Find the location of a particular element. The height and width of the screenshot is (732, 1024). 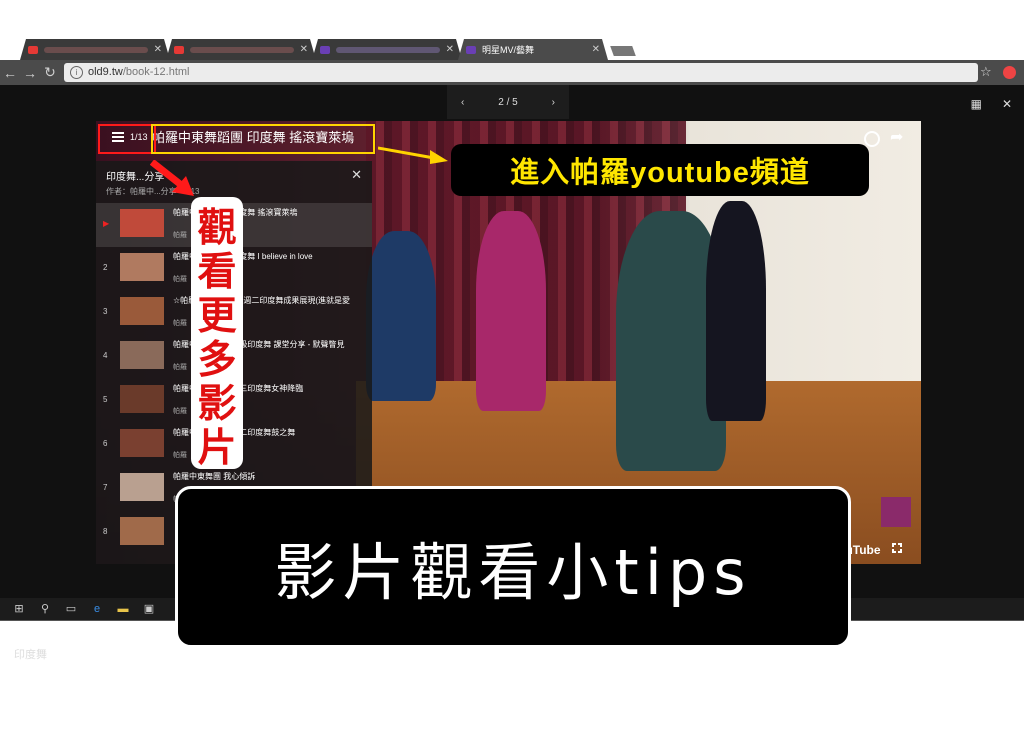

watch-more-callout: 觀 看 更 多 影 片 is located at coordinates (217, 333).